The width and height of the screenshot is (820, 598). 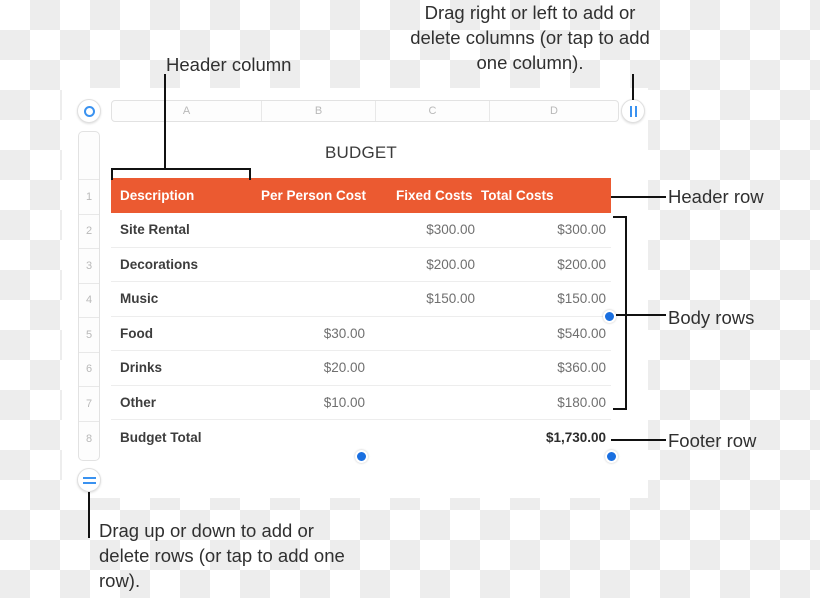 What do you see at coordinates (361, 299) in the screenshot?
I see `table-row: Music $150.00 $150.00` at bounding box center [361, 299].